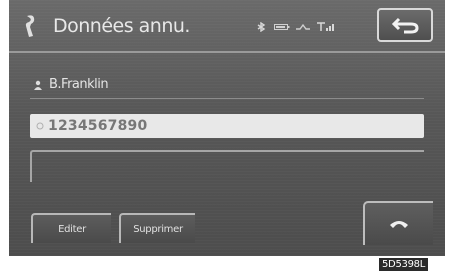 The height and width of the screenshot is (273, 453). I want to click on antenna-icon, so click(325, 26).